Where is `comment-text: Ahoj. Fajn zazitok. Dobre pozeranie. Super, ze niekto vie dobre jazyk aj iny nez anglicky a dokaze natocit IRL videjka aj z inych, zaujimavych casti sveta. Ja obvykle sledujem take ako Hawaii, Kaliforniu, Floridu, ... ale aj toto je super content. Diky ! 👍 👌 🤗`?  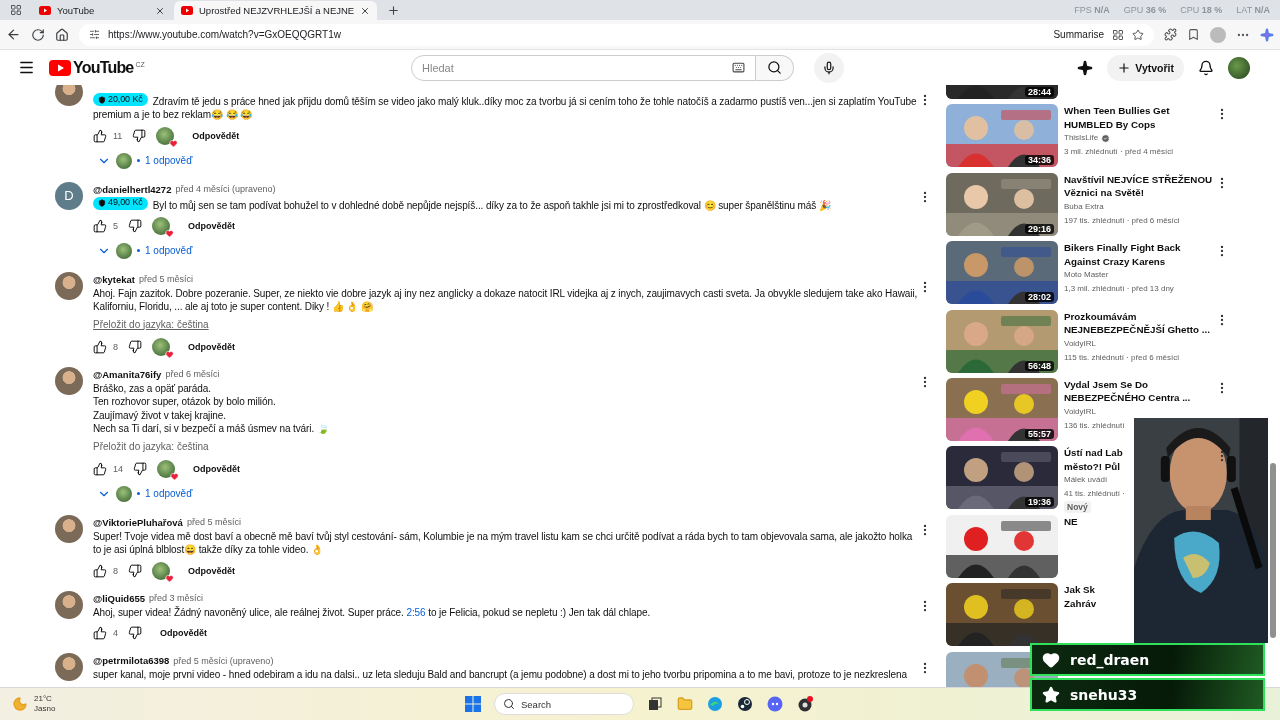 comment-text: Ahoj. Fajn zazitok. Dobre pozeranie. Super, ze niekto vie dobre jazyk aj iny nez anglicky a dokaze natocit IRL videjka aj z inych, zaujimavych casti sveta. Ja obvykle sledujem take ako Hawaii, Kaliforniu, Floridu, ... ale aj toto je super content. Diky ! 👍 👌 🤗 is located at coordinates (505, 300).